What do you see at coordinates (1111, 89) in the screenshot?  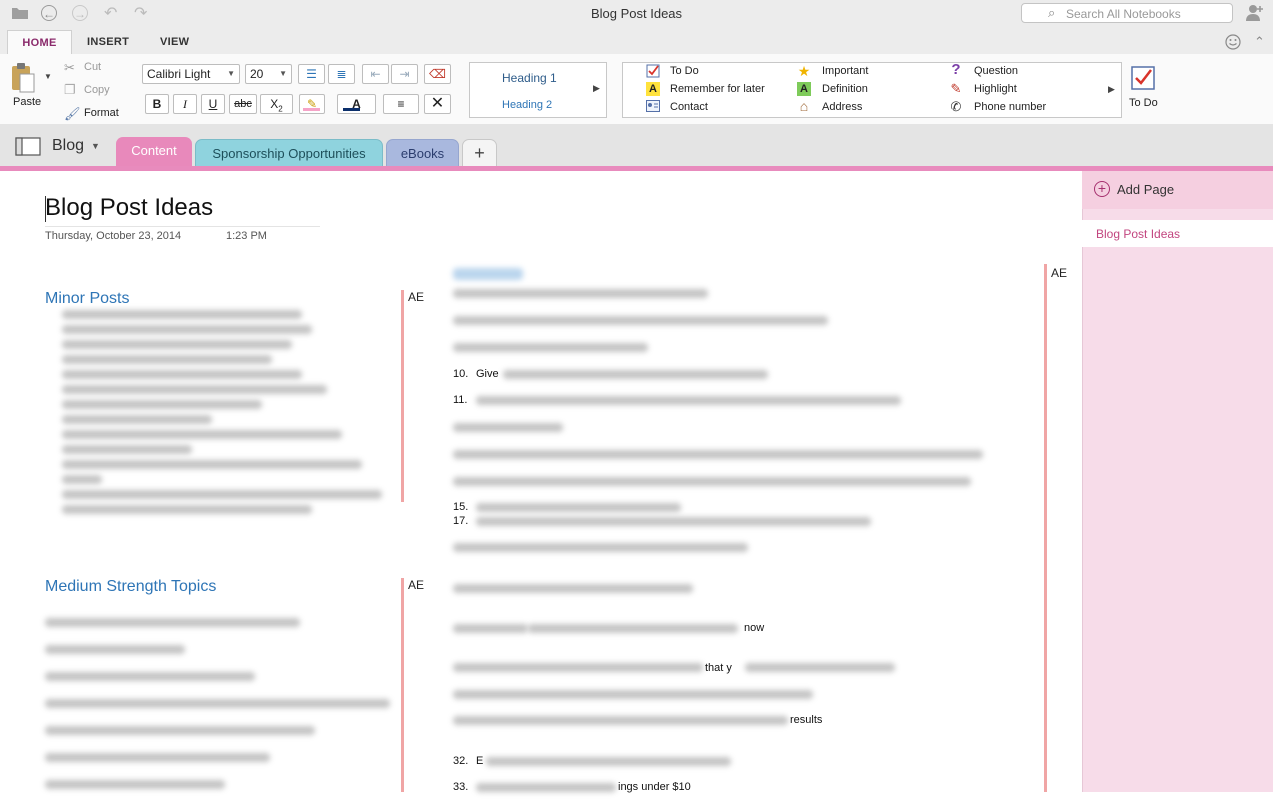 I see `tags-more-icon: ▶` at bounding box center [1111, 89].